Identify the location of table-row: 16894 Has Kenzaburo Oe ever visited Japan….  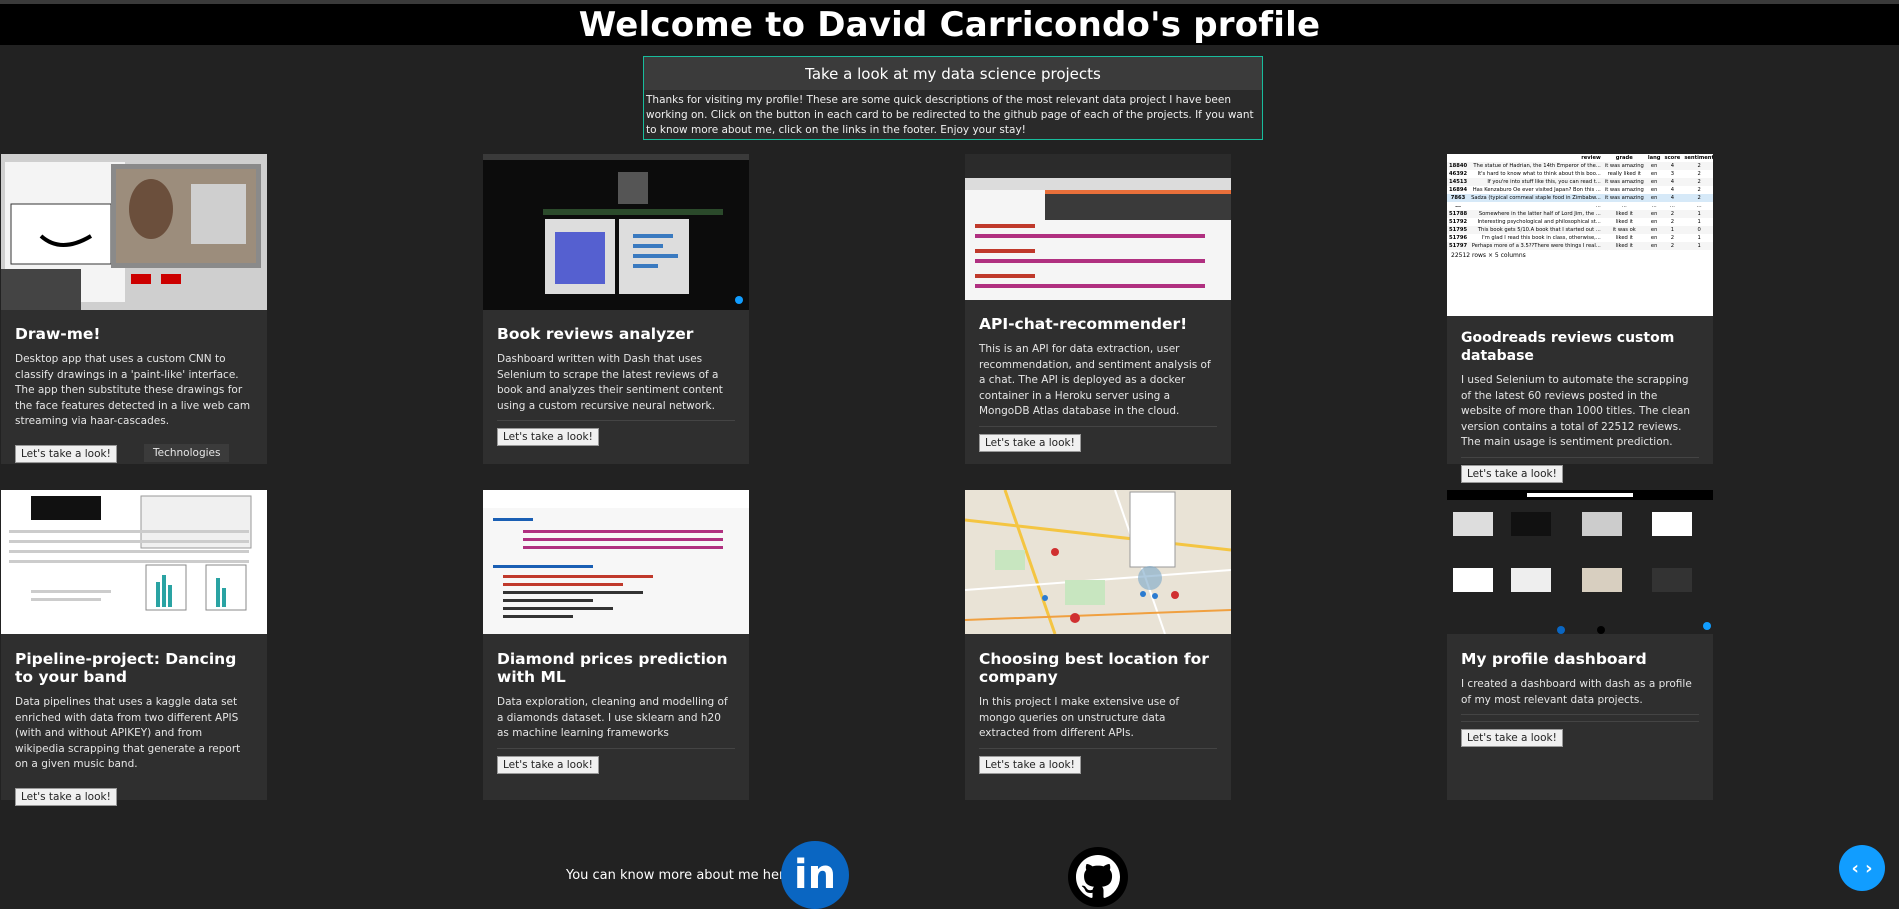
(1580, 190).